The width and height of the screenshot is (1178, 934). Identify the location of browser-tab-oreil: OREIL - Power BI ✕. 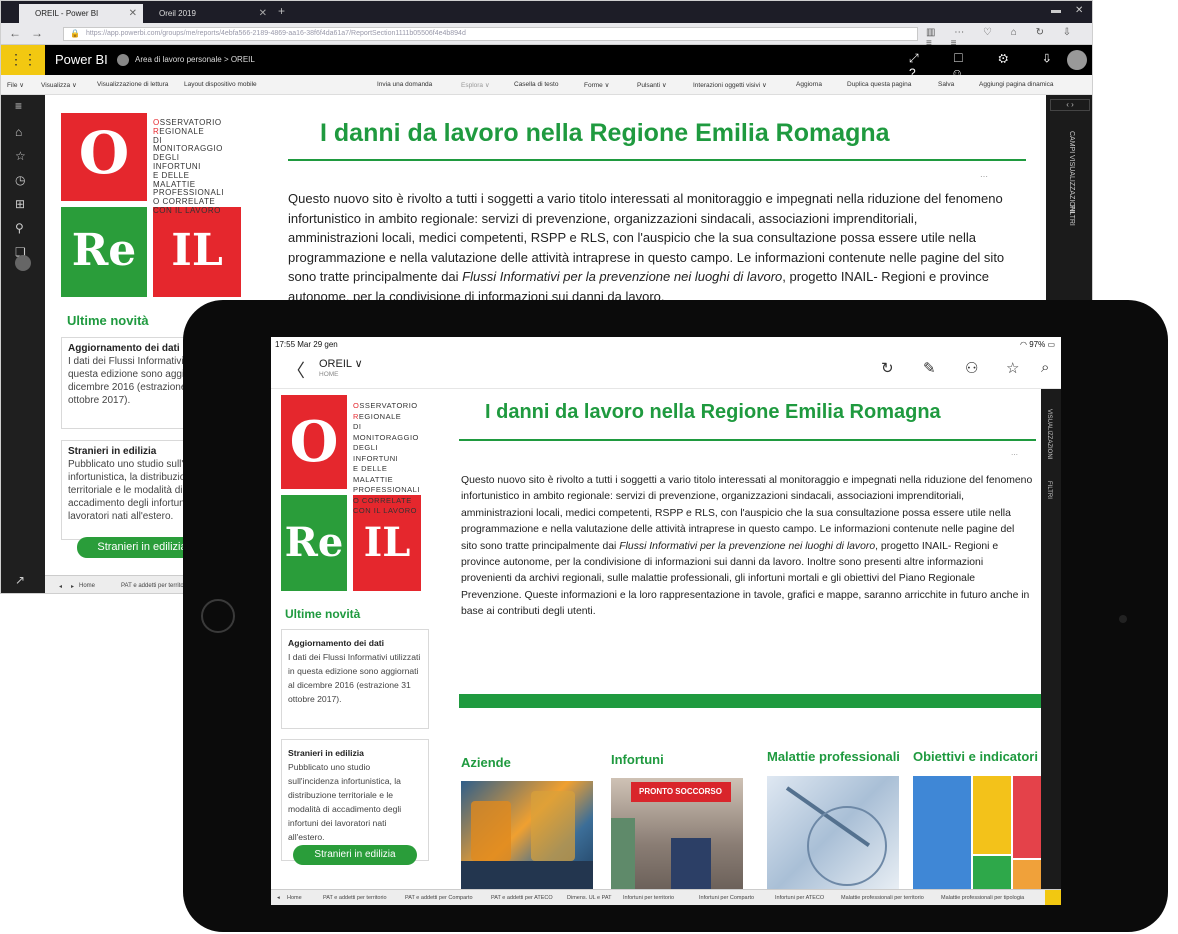
(81, 13).